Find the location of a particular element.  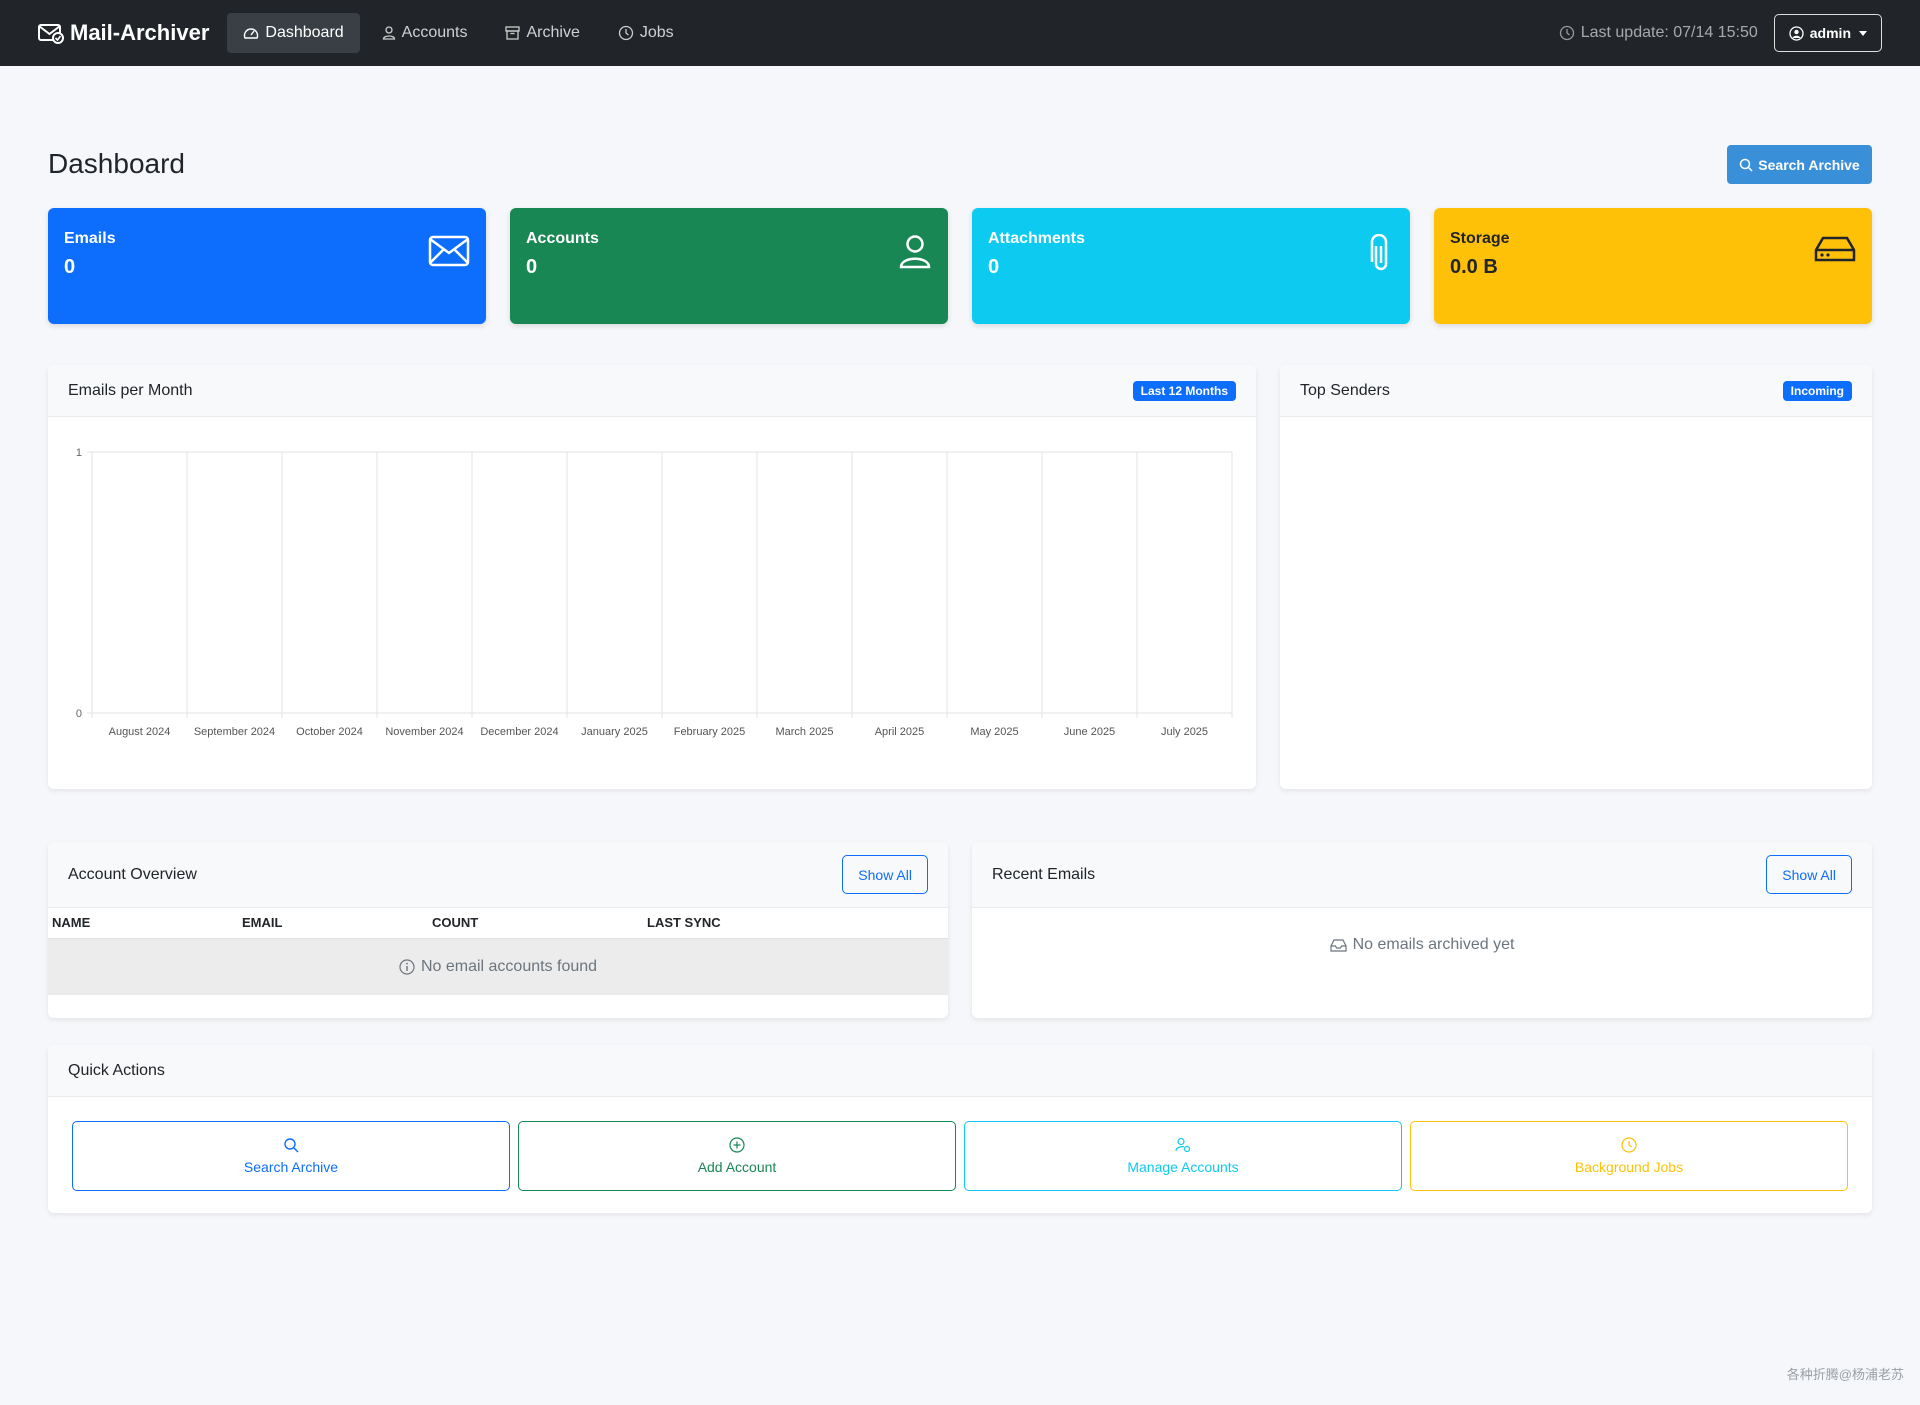

brand-link: Mail-Archiver is located at coordinates (123, 33).